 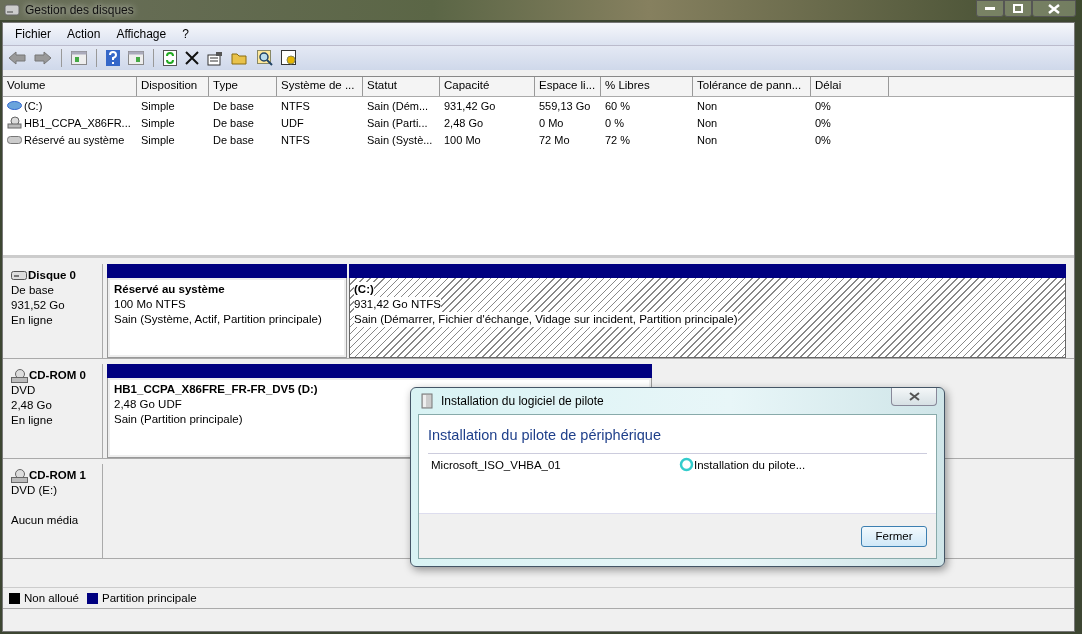 What do you see at coordinates (52, 275) in the screenshot?
I see `disk-name: Disque 0` at bounding box center [52, 275].